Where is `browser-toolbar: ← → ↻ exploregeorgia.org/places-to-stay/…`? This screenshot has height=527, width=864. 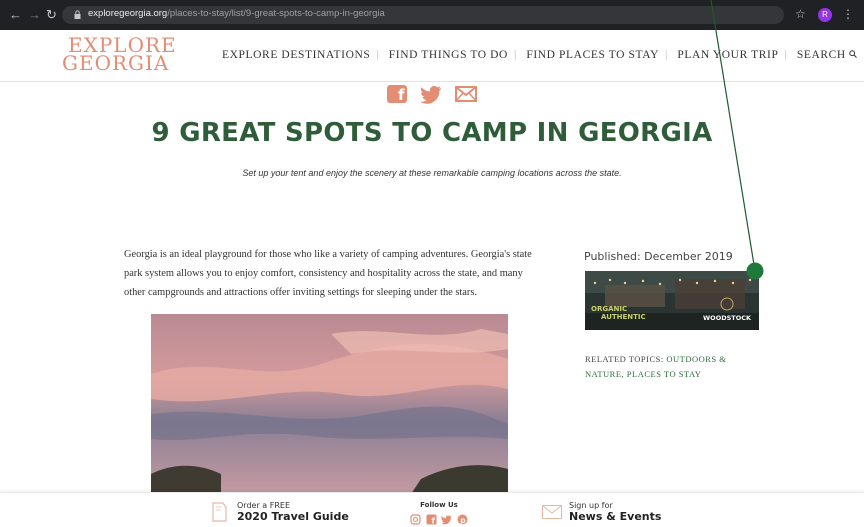
browser-toolbar: ← → ↻ exploregeorgia.org/places-to-stay/… is located at coordinates (432, 15).